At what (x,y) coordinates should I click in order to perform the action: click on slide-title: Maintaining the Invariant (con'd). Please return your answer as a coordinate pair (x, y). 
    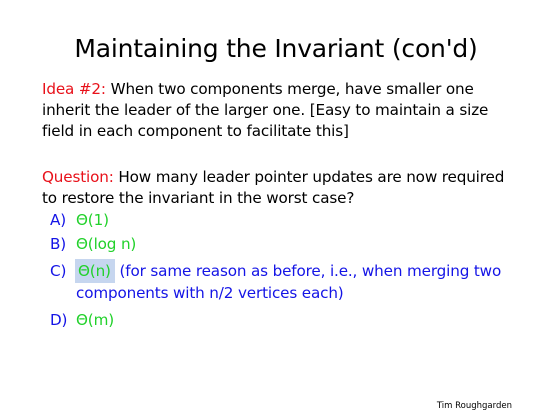
    Looking at the image, I should click on (276, 48).